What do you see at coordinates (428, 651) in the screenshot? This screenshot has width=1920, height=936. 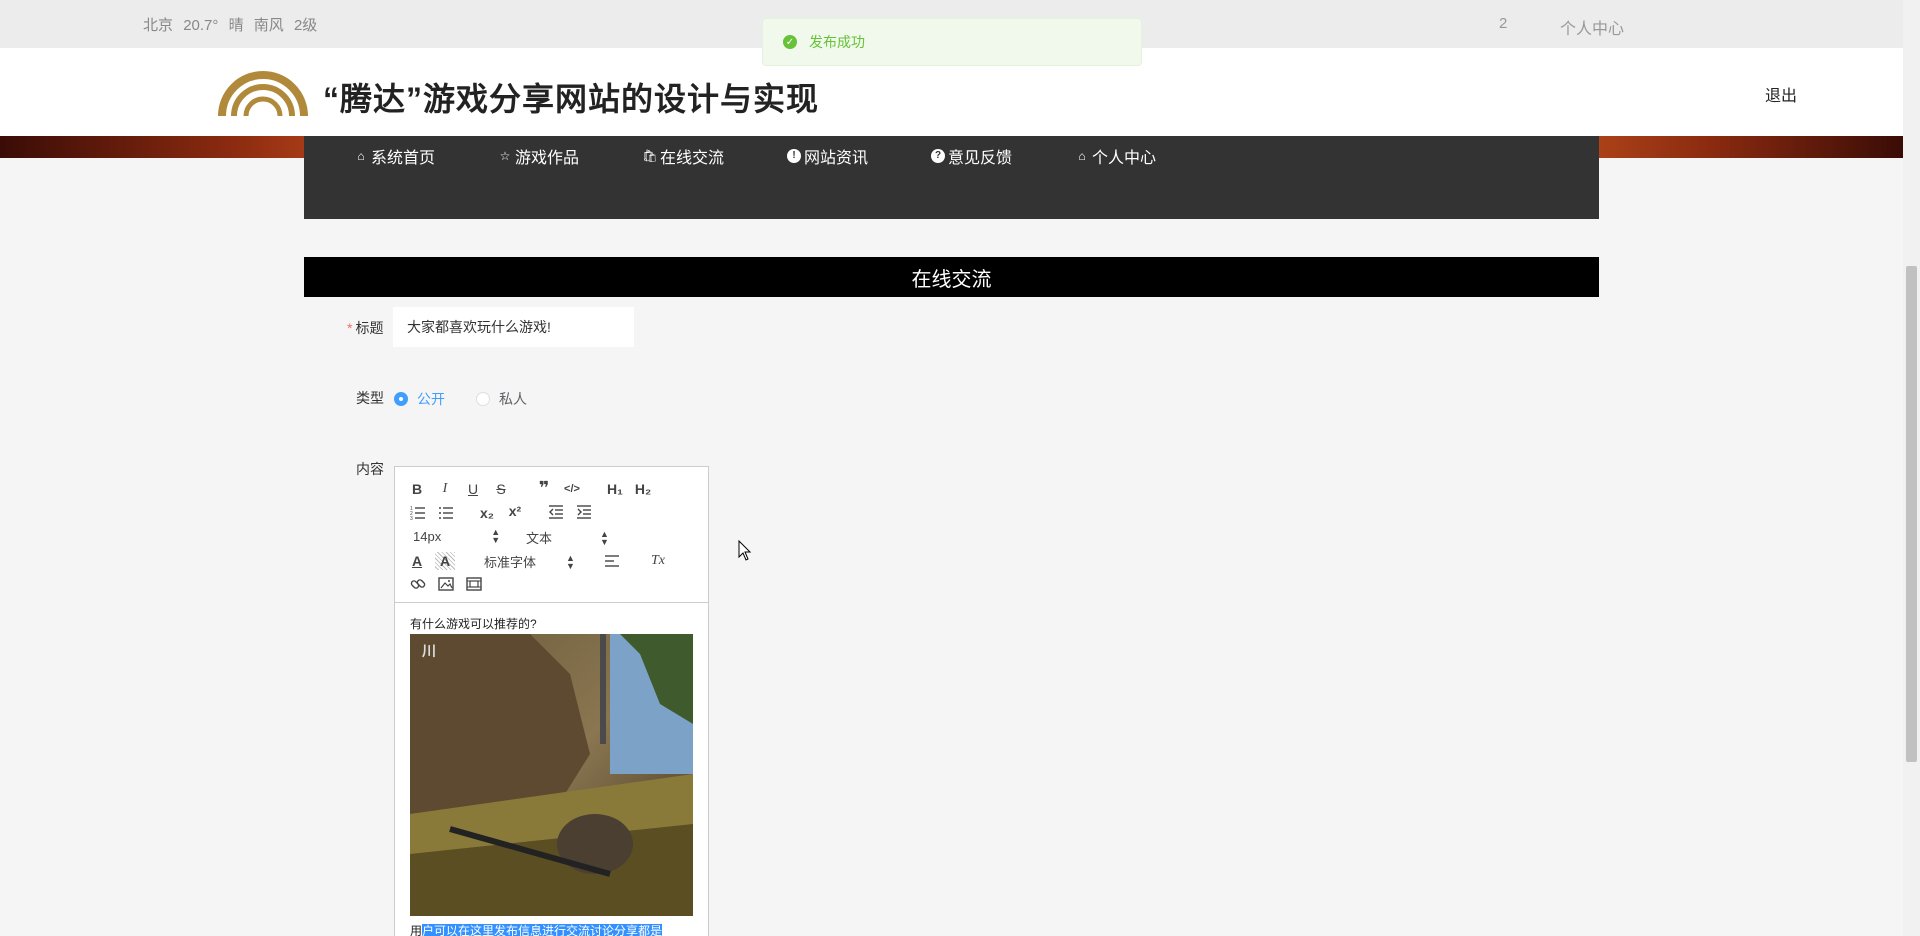 I see `svg-text: 川` at bounding box center [428, 651].